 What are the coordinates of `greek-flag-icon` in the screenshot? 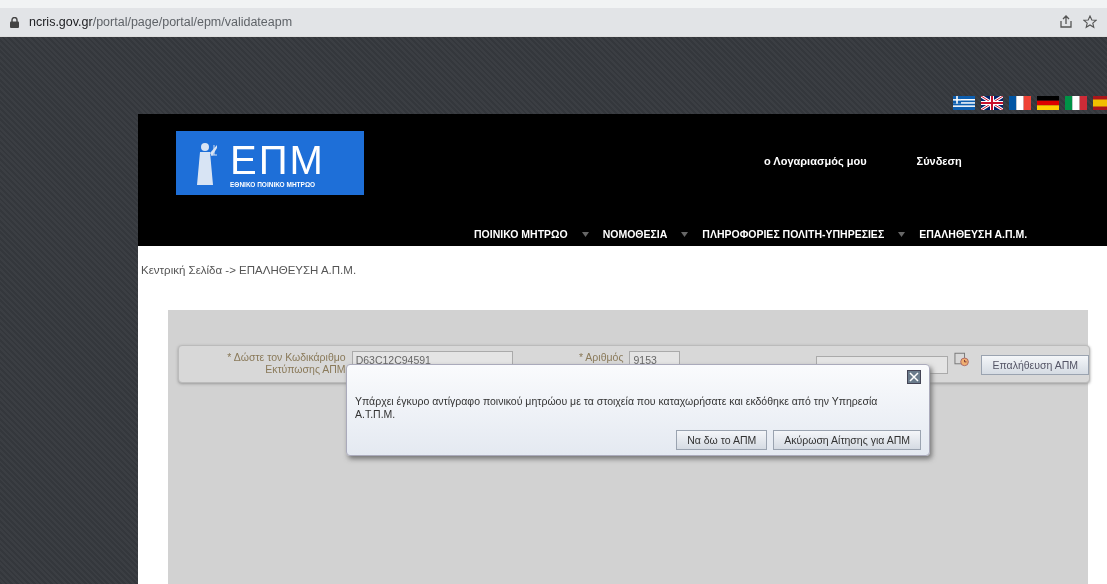 It's located at (964, 103).